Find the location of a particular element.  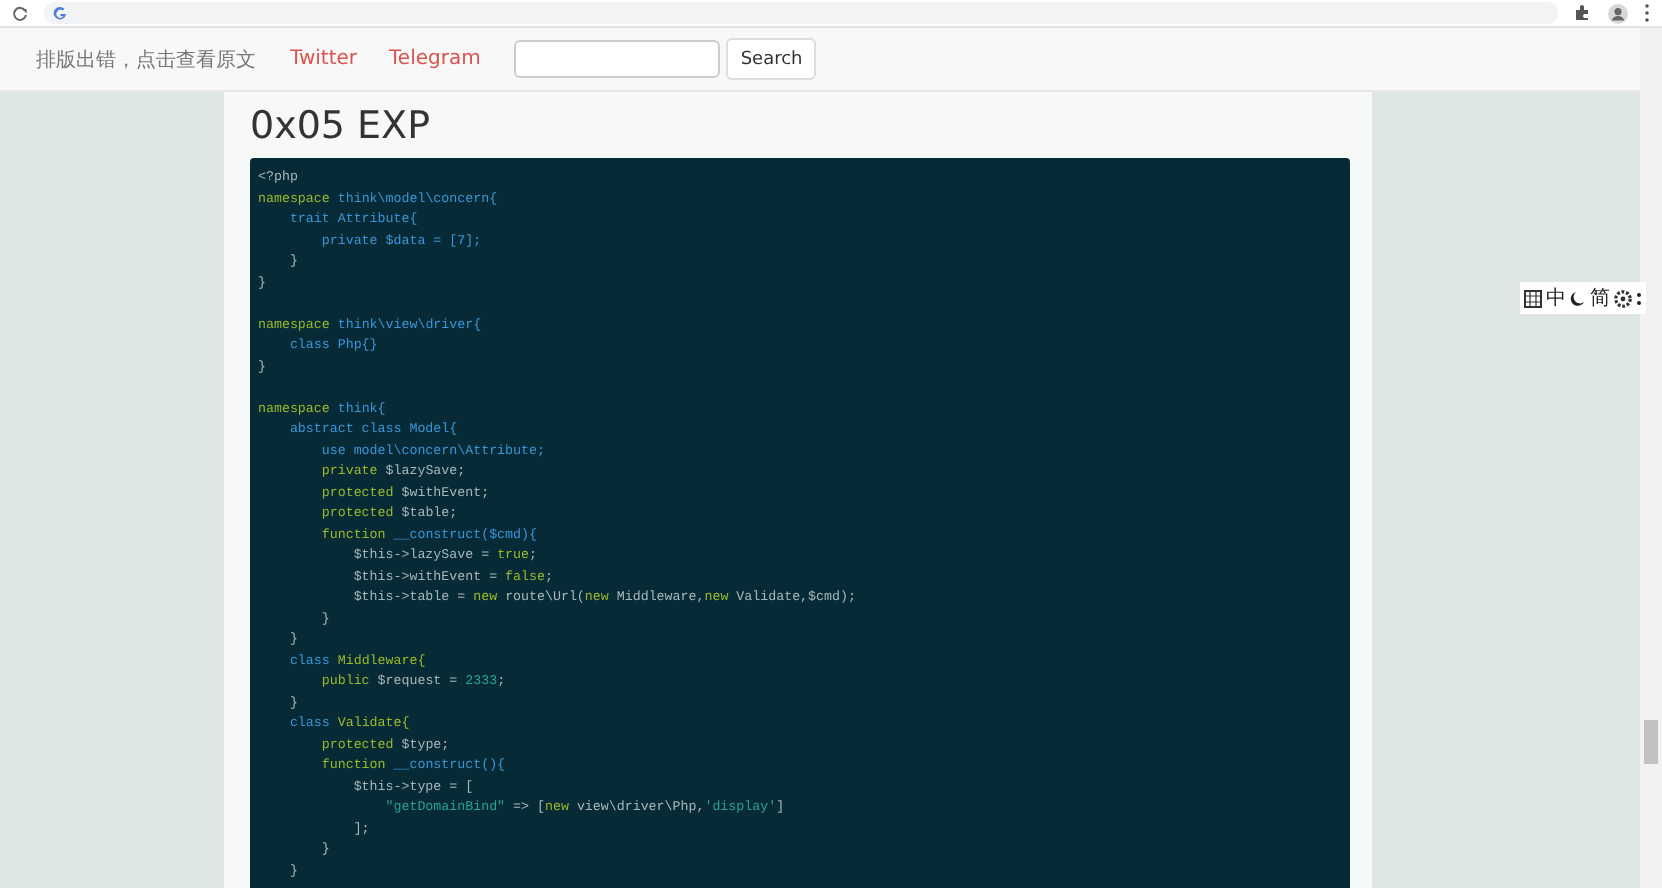

grid-icon is located at coordinates (1533, 298).